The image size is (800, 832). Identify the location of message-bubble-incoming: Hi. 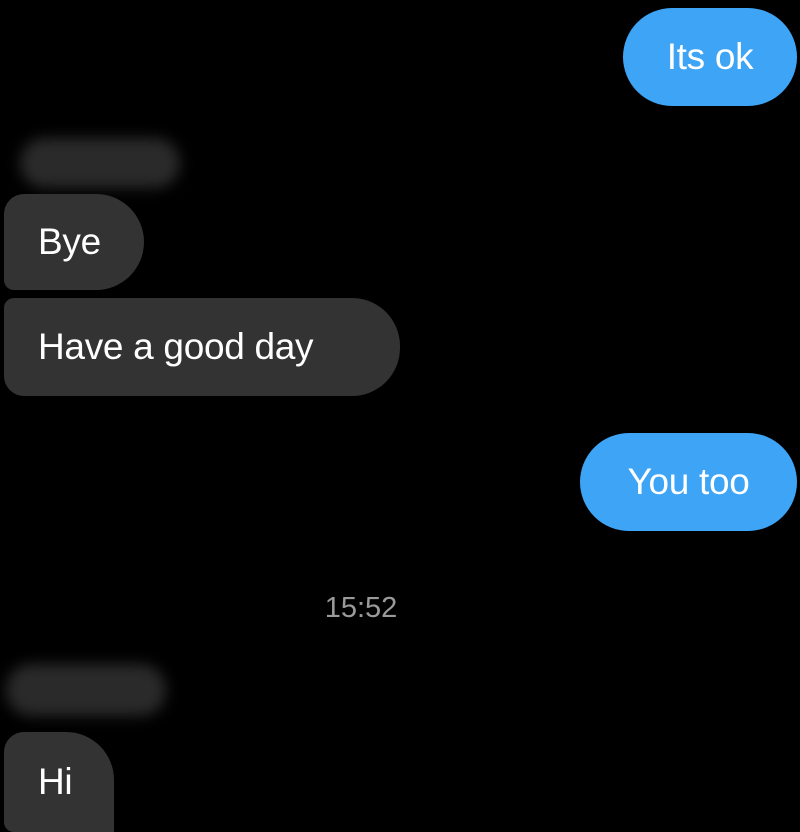
(59, 782).